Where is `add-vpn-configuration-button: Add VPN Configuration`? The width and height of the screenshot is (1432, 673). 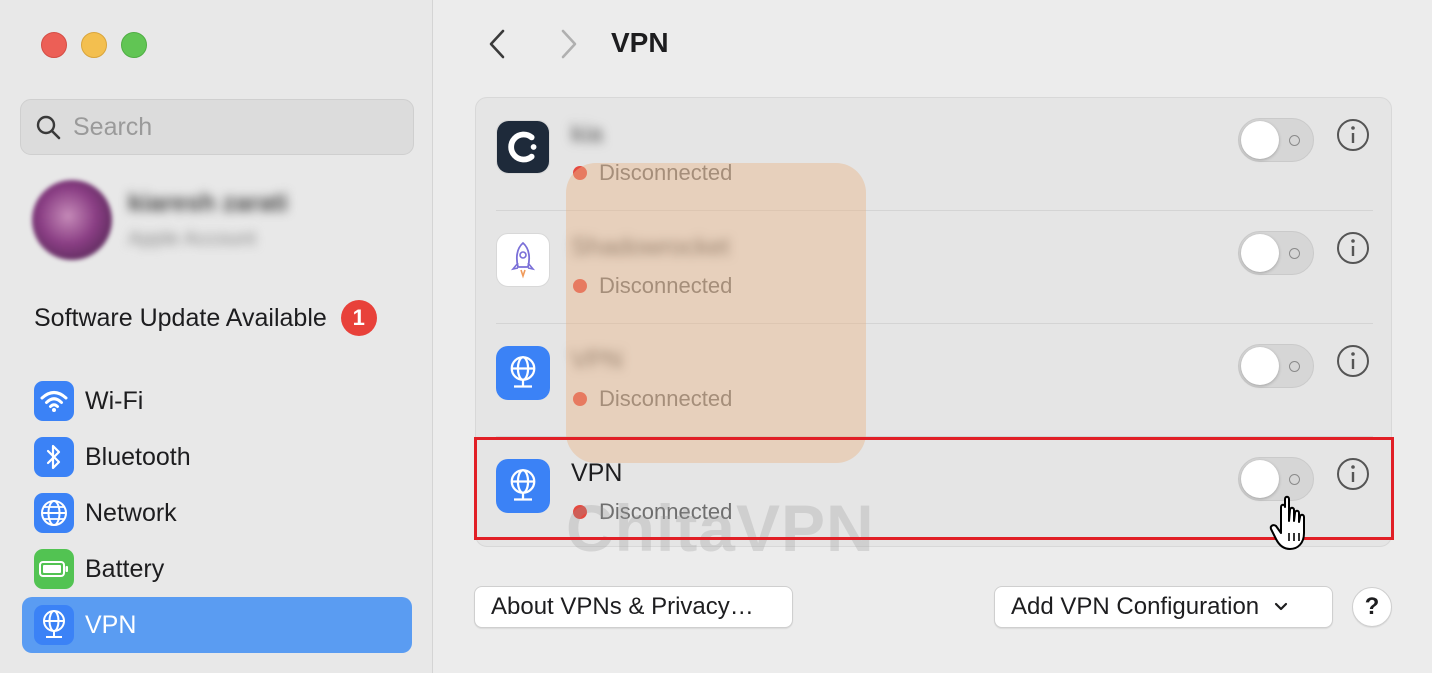 add-vpn-configuration-button: Add VPN Configuration is located at coordinates (1163, 607).